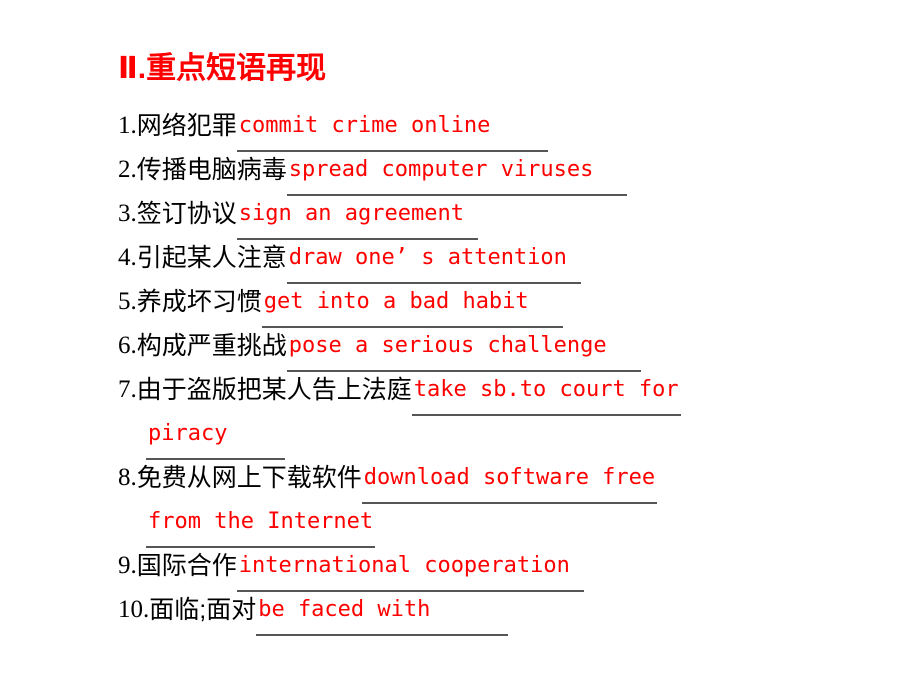  Describe the element at coordinates (211, 258) in the screenshot. I see `item-chinese: 引起某人注意` at that location.